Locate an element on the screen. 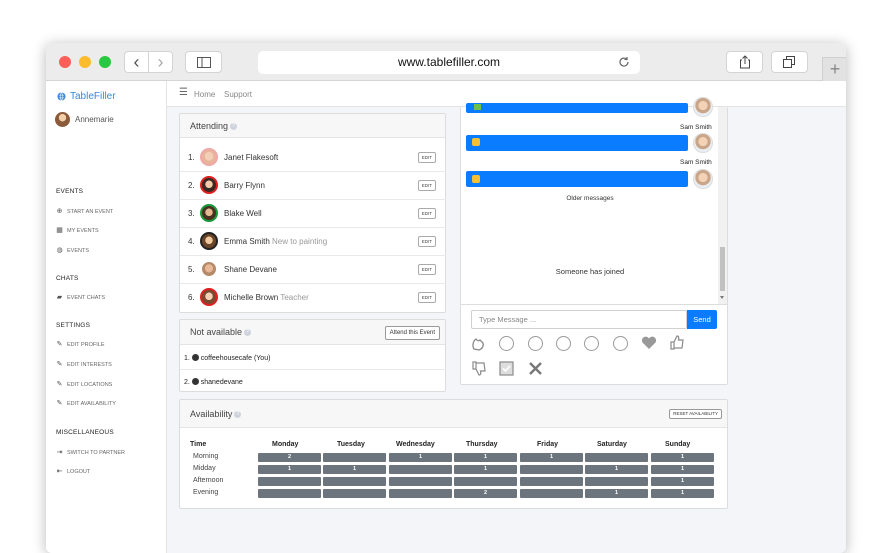 The height and width of the screenshot is (553, 890). wink-icon is located at coordinates (535, 343).